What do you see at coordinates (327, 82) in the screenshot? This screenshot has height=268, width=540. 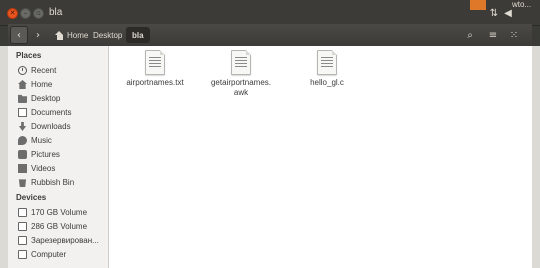 I see `file-name: hello_gl.c` at bounding box center [327, 82].